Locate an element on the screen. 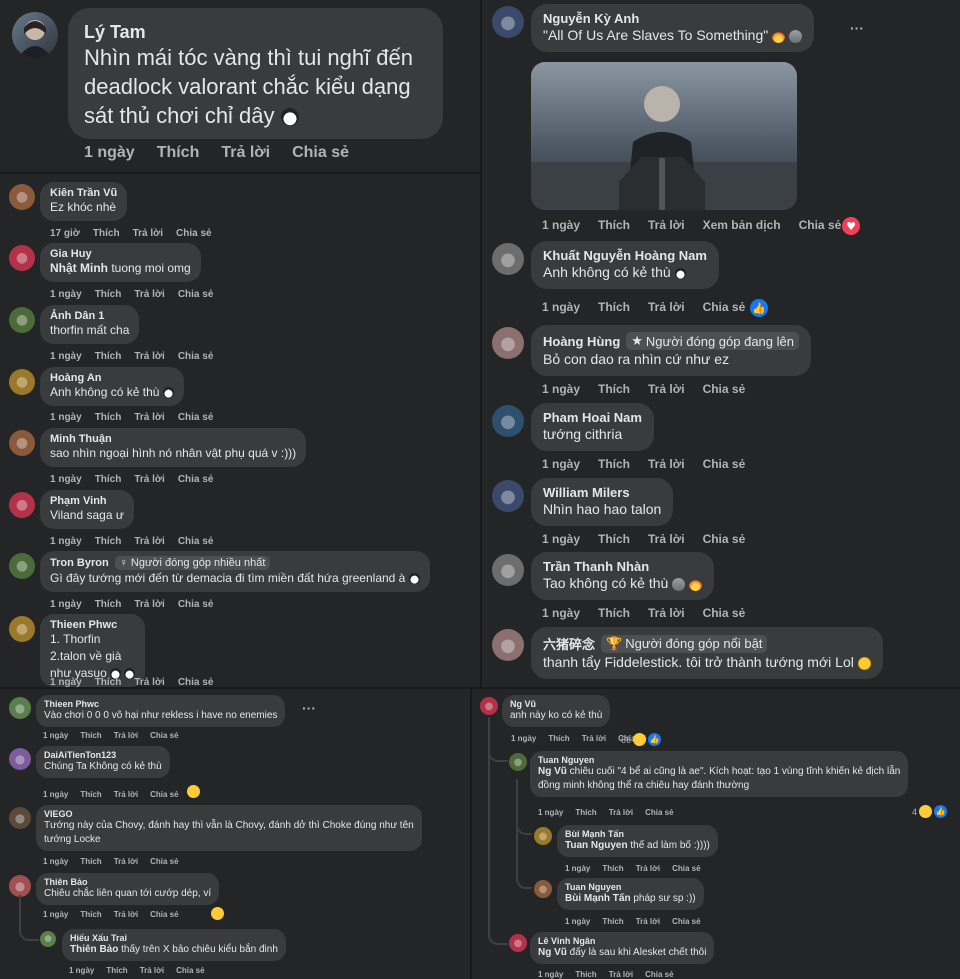  contributor-badge: 🏆 Người đóng góp nổi bật is located at coordinates (684, 643).